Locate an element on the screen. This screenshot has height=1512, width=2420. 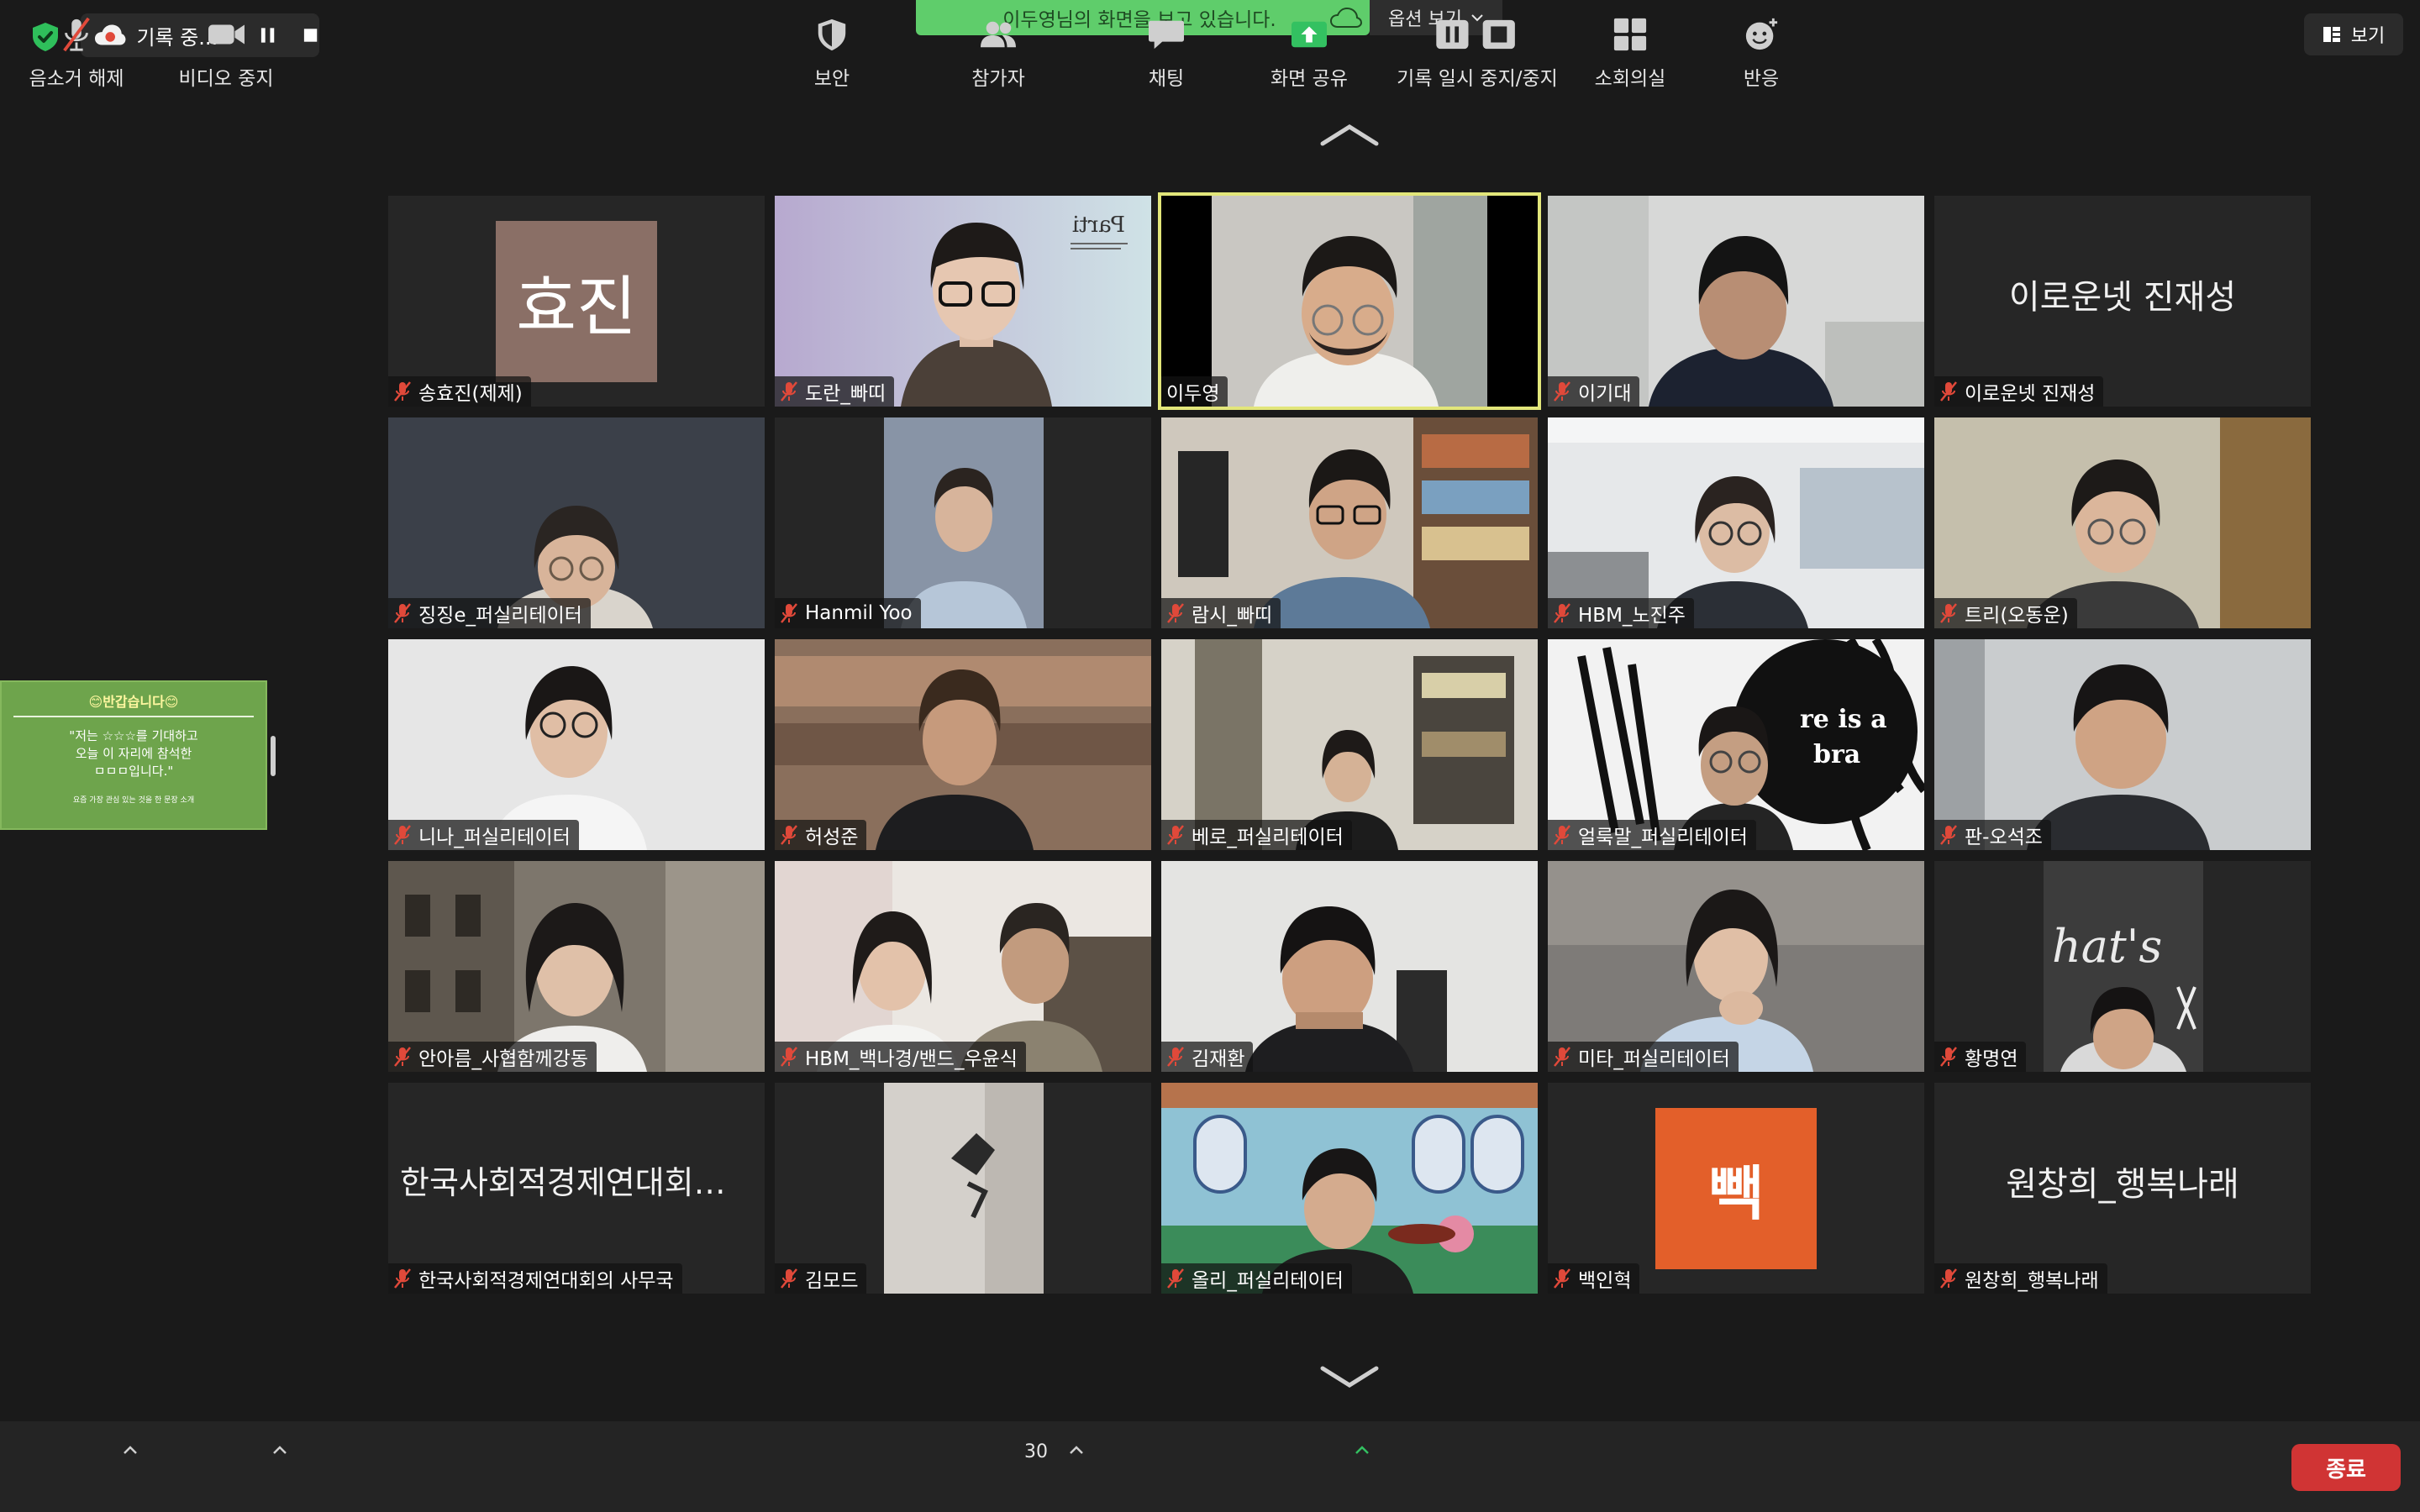
reactions-button: 반응 is located at coordinates (1761, 45).